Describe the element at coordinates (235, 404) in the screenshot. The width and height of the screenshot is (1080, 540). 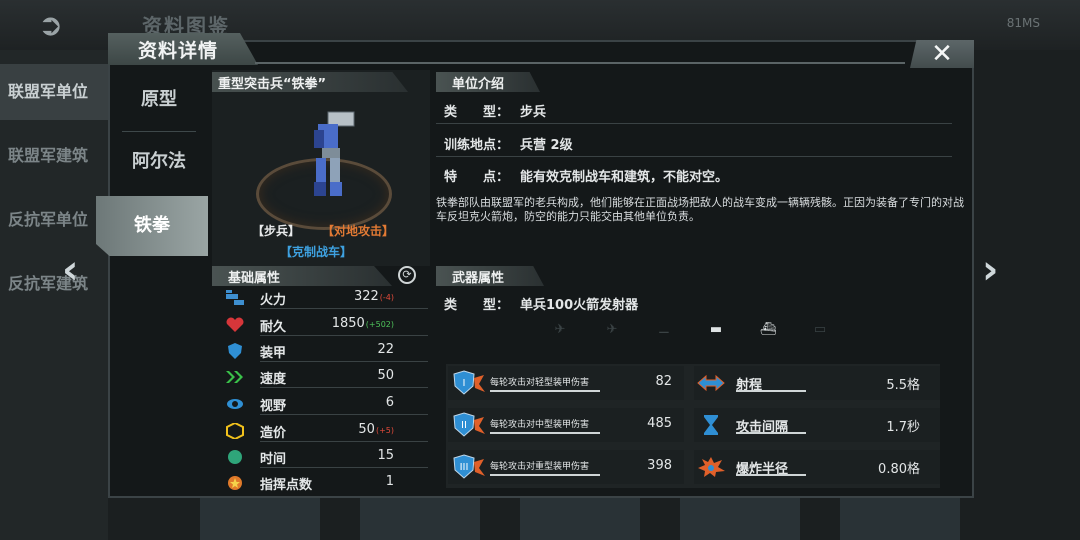
I see `eye-icon` at that location.